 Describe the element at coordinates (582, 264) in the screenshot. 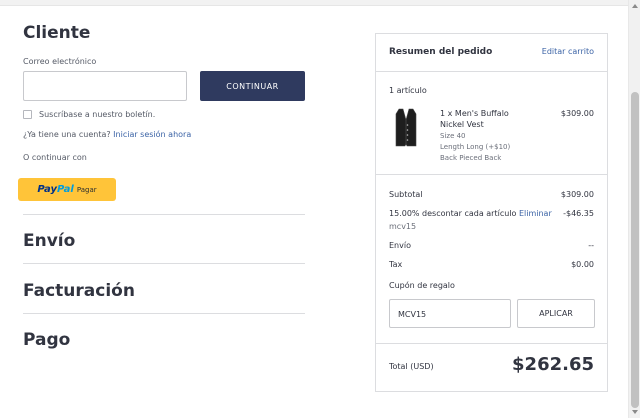

I see `tax-value: $0.00` at that location.